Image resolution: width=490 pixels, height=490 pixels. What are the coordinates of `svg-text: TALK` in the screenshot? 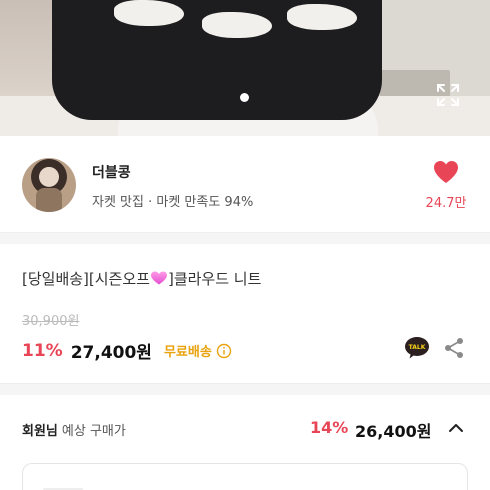 It's located at (417, 347).